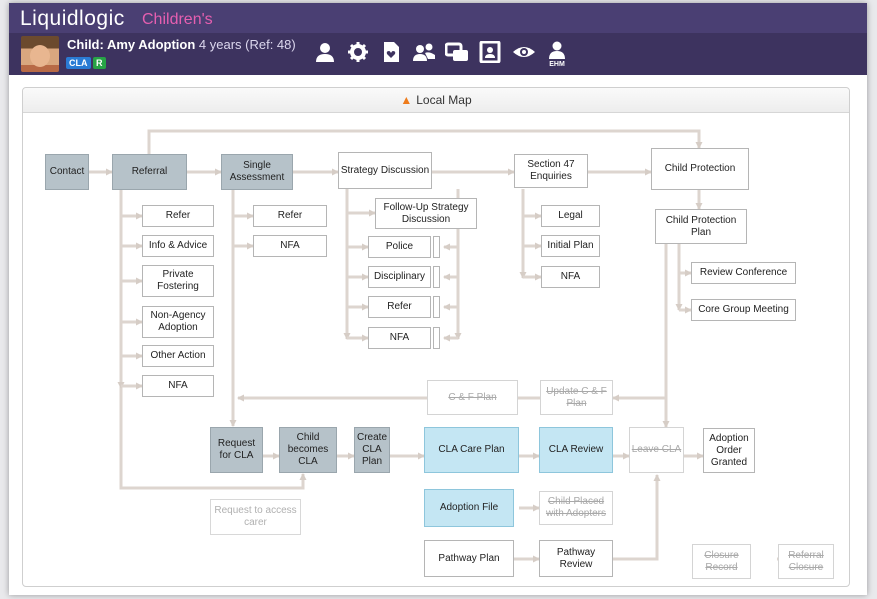 The image size is (877, 599). Describe the element at coordinates (700, 169) in the screenshot. I see `child-protection-node: Child Protection` at that location.